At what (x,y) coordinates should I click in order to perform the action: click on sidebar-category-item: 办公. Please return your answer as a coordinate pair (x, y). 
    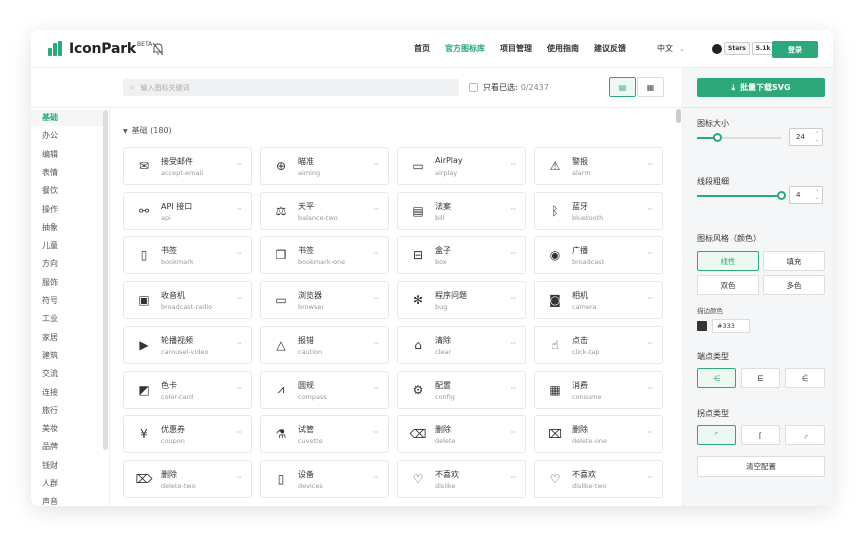
    Looking at the image, I should click on (50, 135).